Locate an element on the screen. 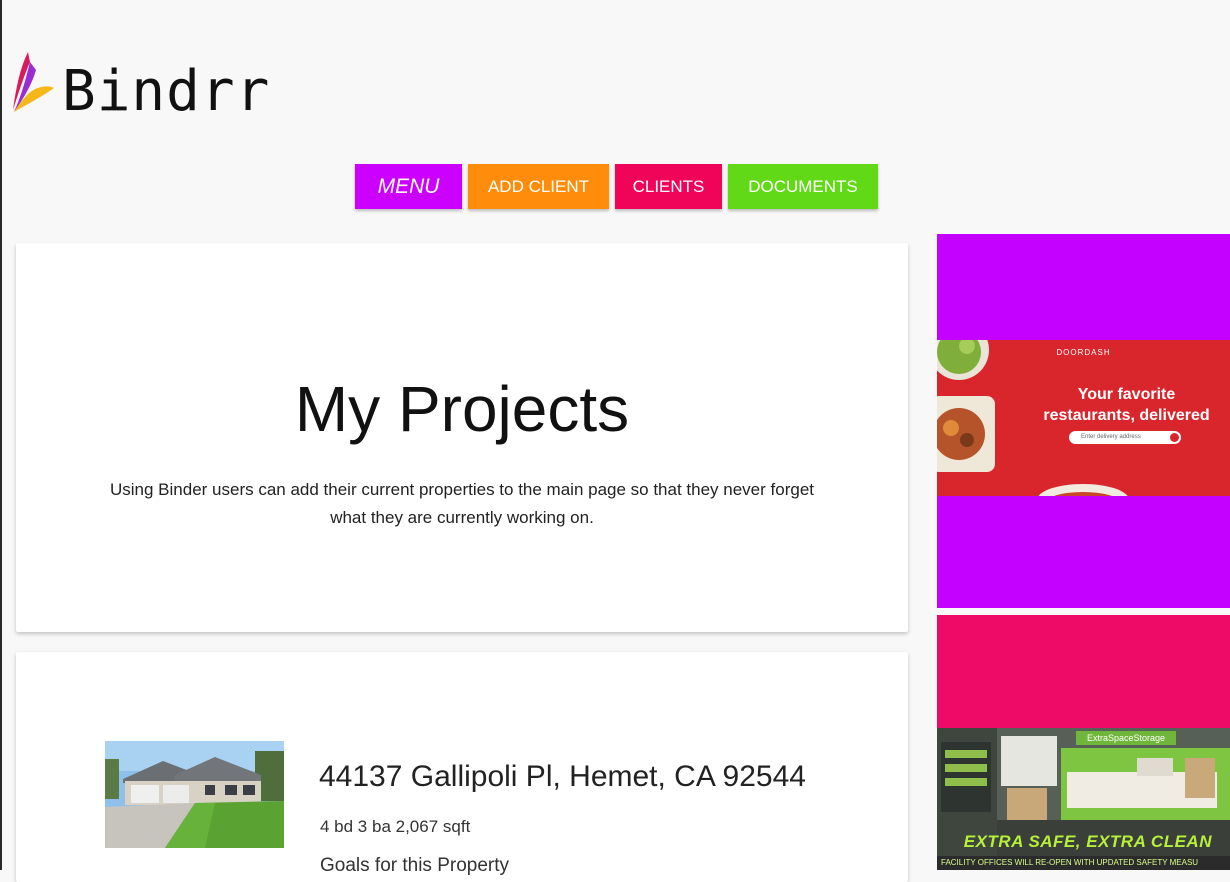 Image resolution: width=1230 pixels, height=882 pixels. doordash-search-button is located at coordinates (1174, 437).